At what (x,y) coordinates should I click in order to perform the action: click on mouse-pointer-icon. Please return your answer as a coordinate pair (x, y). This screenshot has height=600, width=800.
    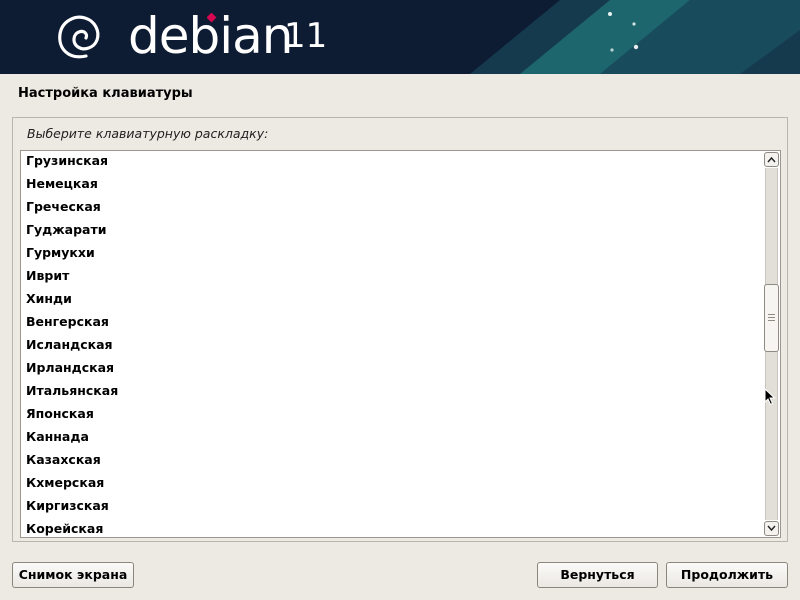
    Looking at the image, I should click on (770, 397).